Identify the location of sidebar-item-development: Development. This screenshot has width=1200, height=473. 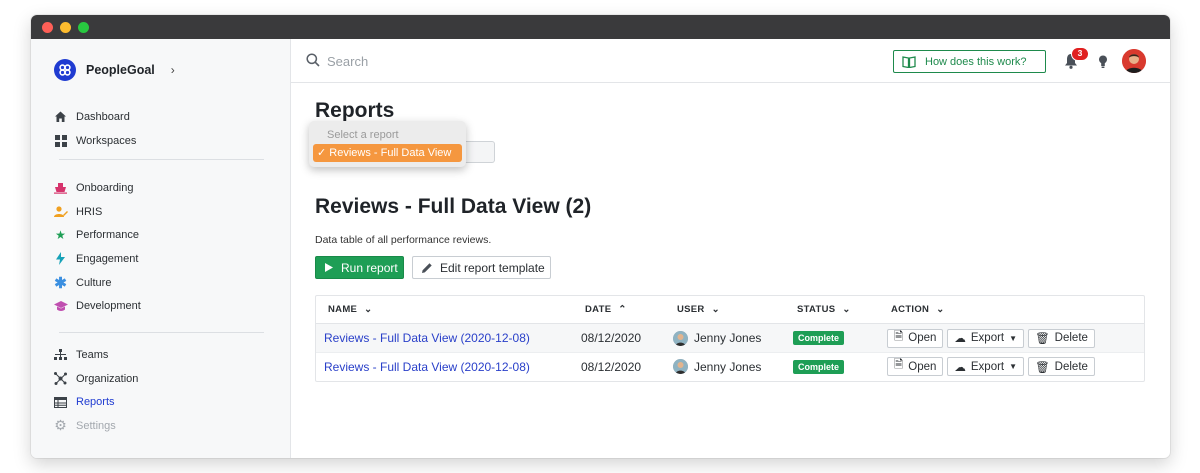
(163, 306).